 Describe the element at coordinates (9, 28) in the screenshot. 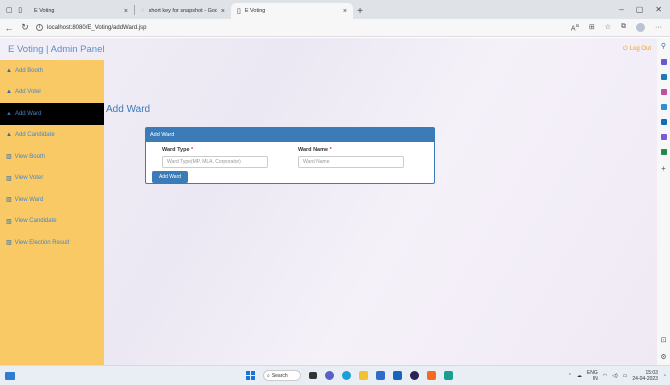

I see `back-icon: ←` at that location.